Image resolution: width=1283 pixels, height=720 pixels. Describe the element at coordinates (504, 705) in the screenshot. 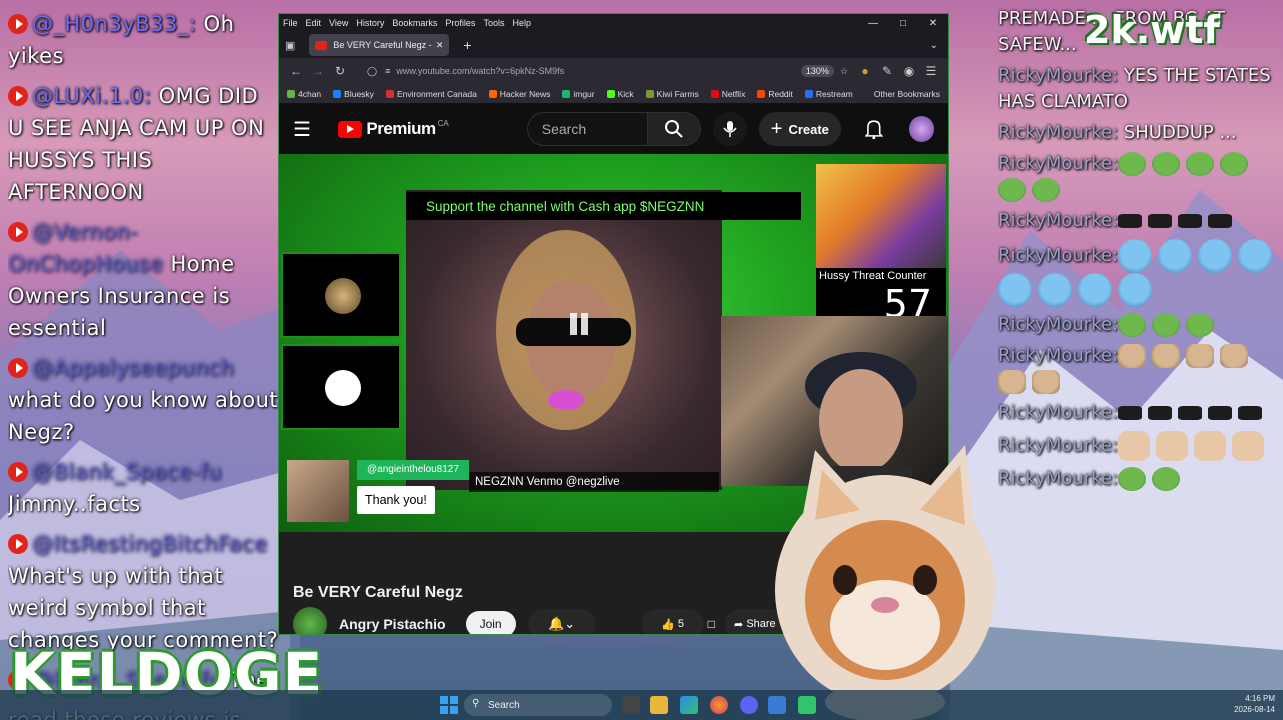

I see `taskbar-search-label: Search` at that location.